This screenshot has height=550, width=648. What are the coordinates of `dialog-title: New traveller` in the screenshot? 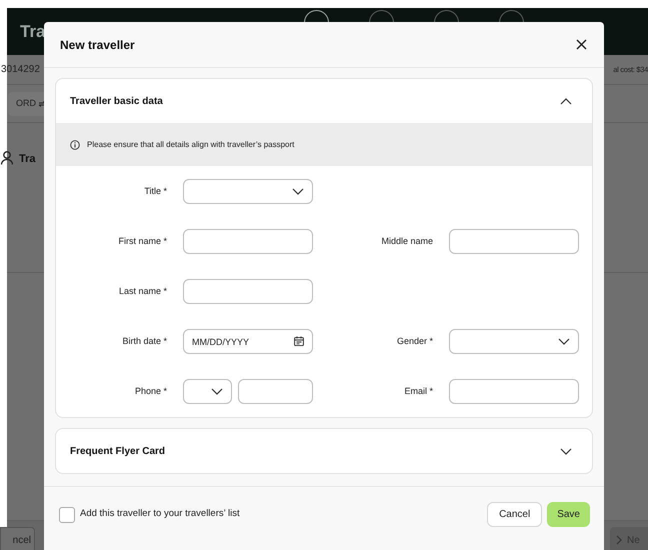 It's located at (97, 45).